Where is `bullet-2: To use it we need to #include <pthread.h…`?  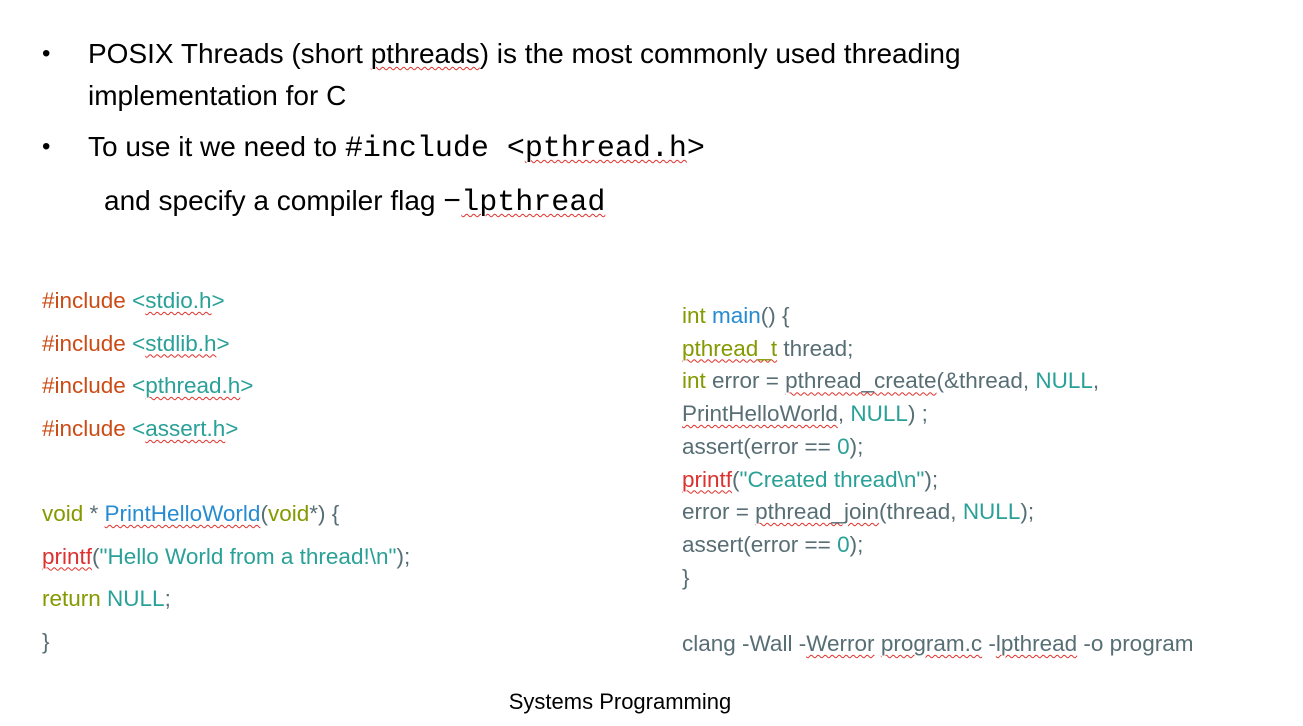 bullet-2: To use it we need to #include <pthread.h… is located at coordinates (396, 148).